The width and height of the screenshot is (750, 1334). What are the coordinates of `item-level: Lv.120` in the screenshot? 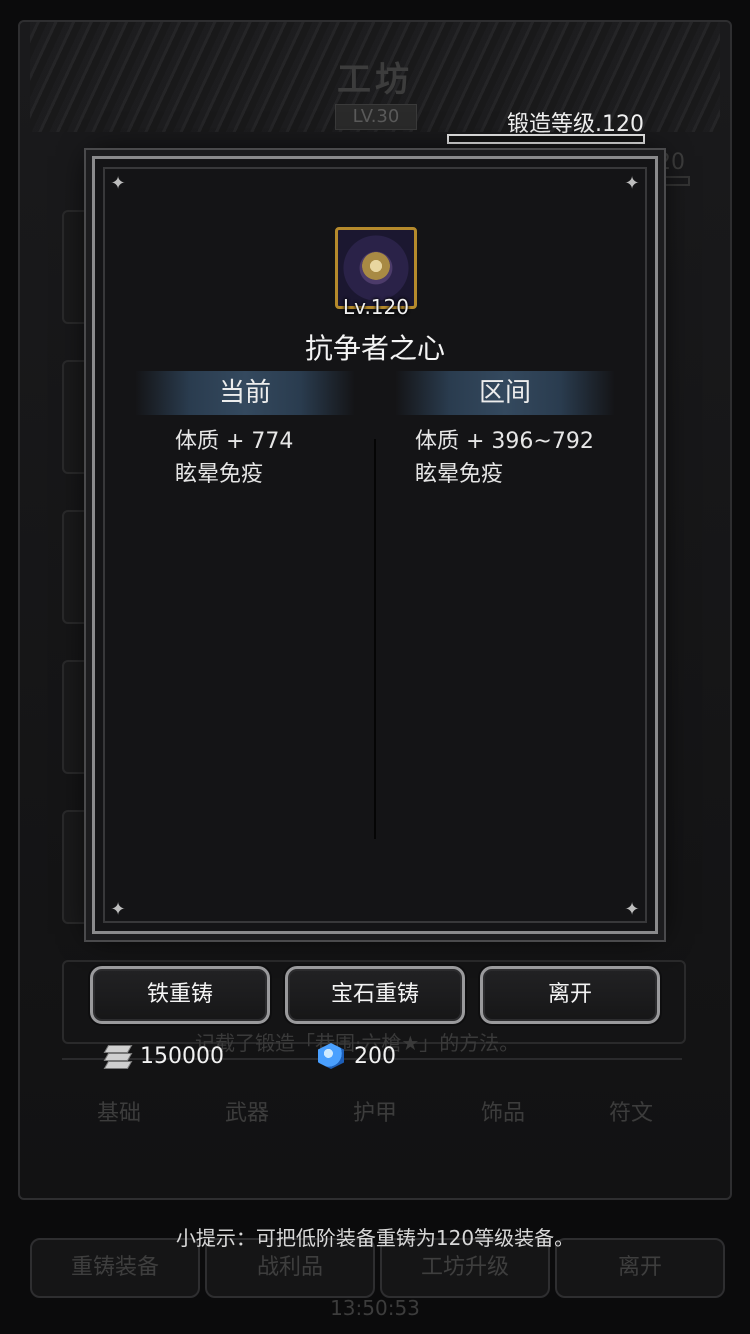 It's located at (376, 307).